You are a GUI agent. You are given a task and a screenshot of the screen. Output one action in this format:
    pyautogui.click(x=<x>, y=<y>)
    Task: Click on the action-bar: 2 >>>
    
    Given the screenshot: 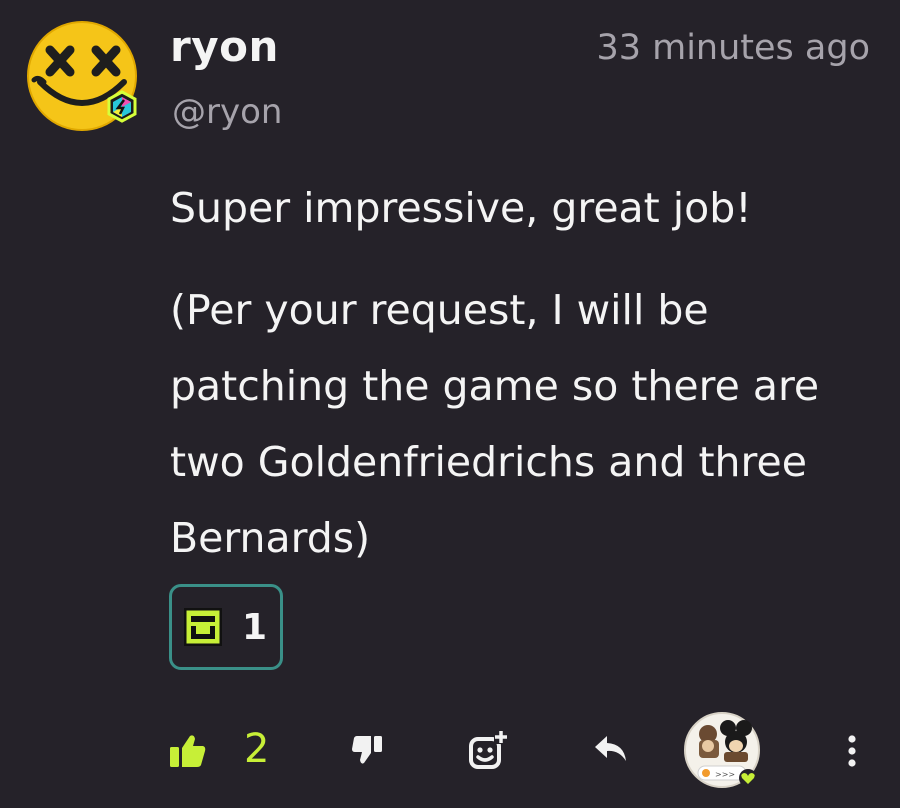 What is the action you would take?
    pyautogui.click(x=450, y=751)
    